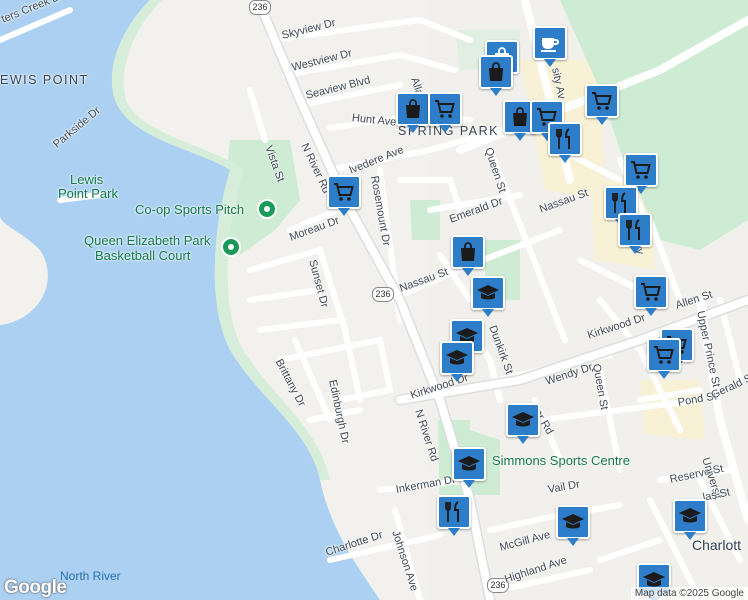 The image size is (748, 600). What do you see at coordinates (689, 593) in the screenshot?
I see `map-attribution: Map data ©2025 Google` at bounding box center [689, 593].